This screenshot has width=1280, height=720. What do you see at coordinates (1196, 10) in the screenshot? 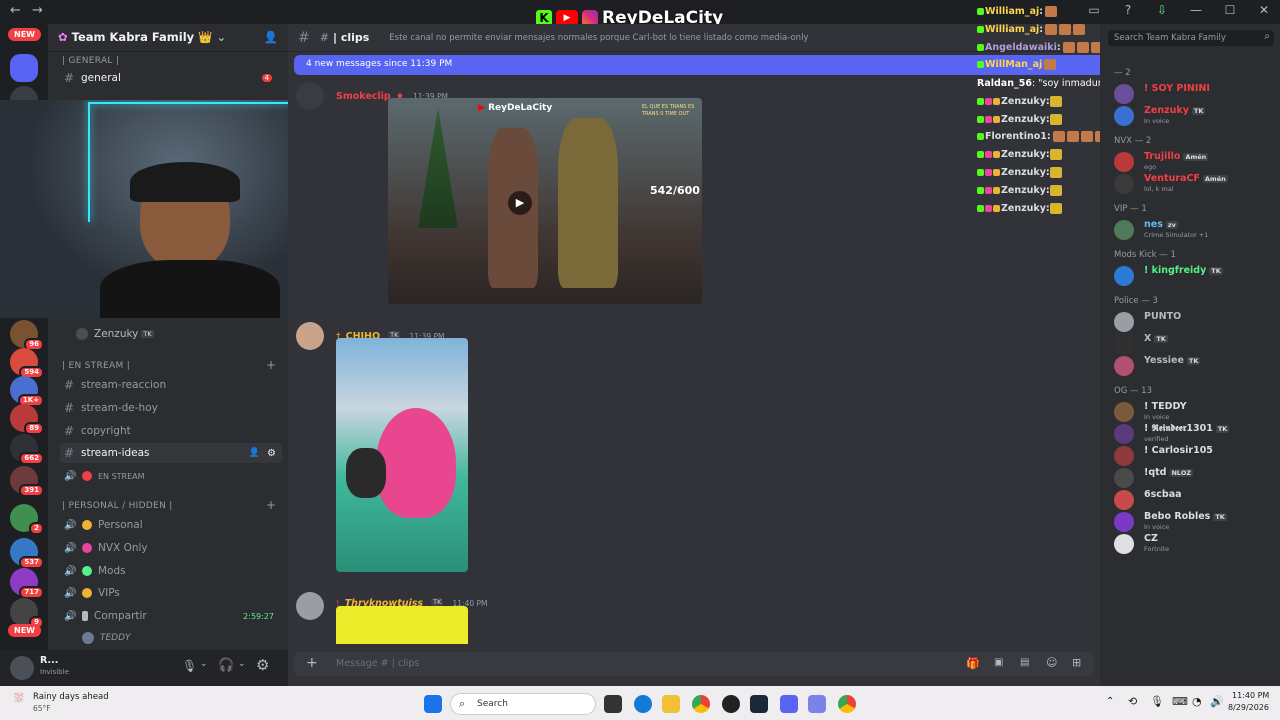
I see `minimize-icon: —` at bounding box center [1196, 10].